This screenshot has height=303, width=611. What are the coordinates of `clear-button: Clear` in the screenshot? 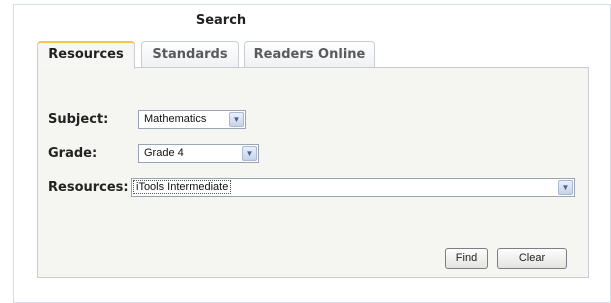 It's located at (532, 258).